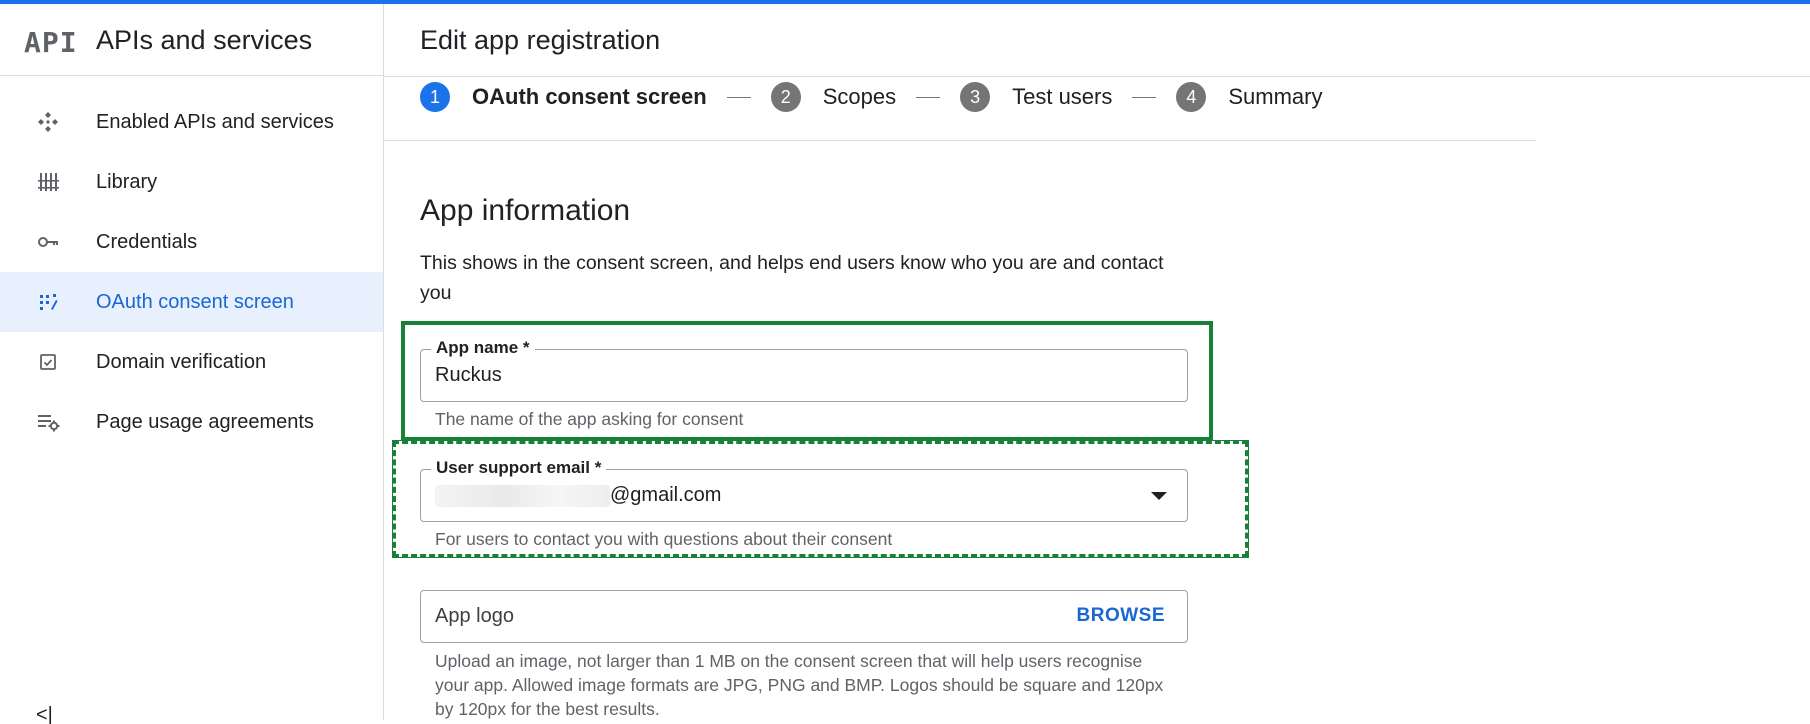  Describe the element at coordinates (975, 97) in the screenshot. I see `step-number: 3` at that location.